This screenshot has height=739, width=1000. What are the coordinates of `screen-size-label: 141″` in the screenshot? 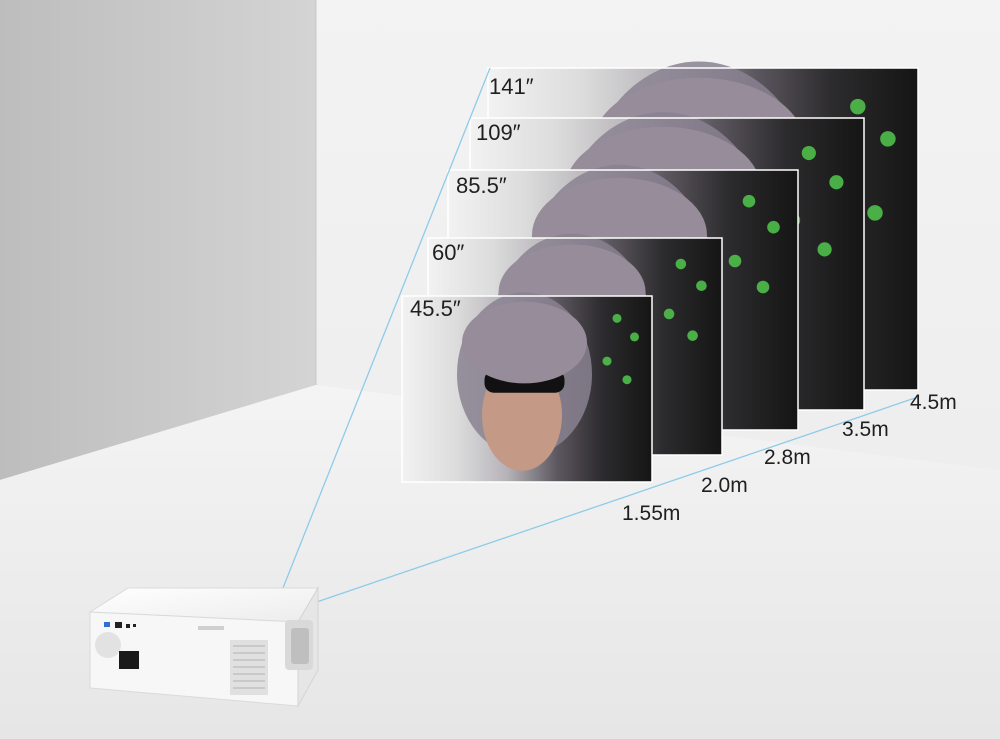 It's located at (511, 86).